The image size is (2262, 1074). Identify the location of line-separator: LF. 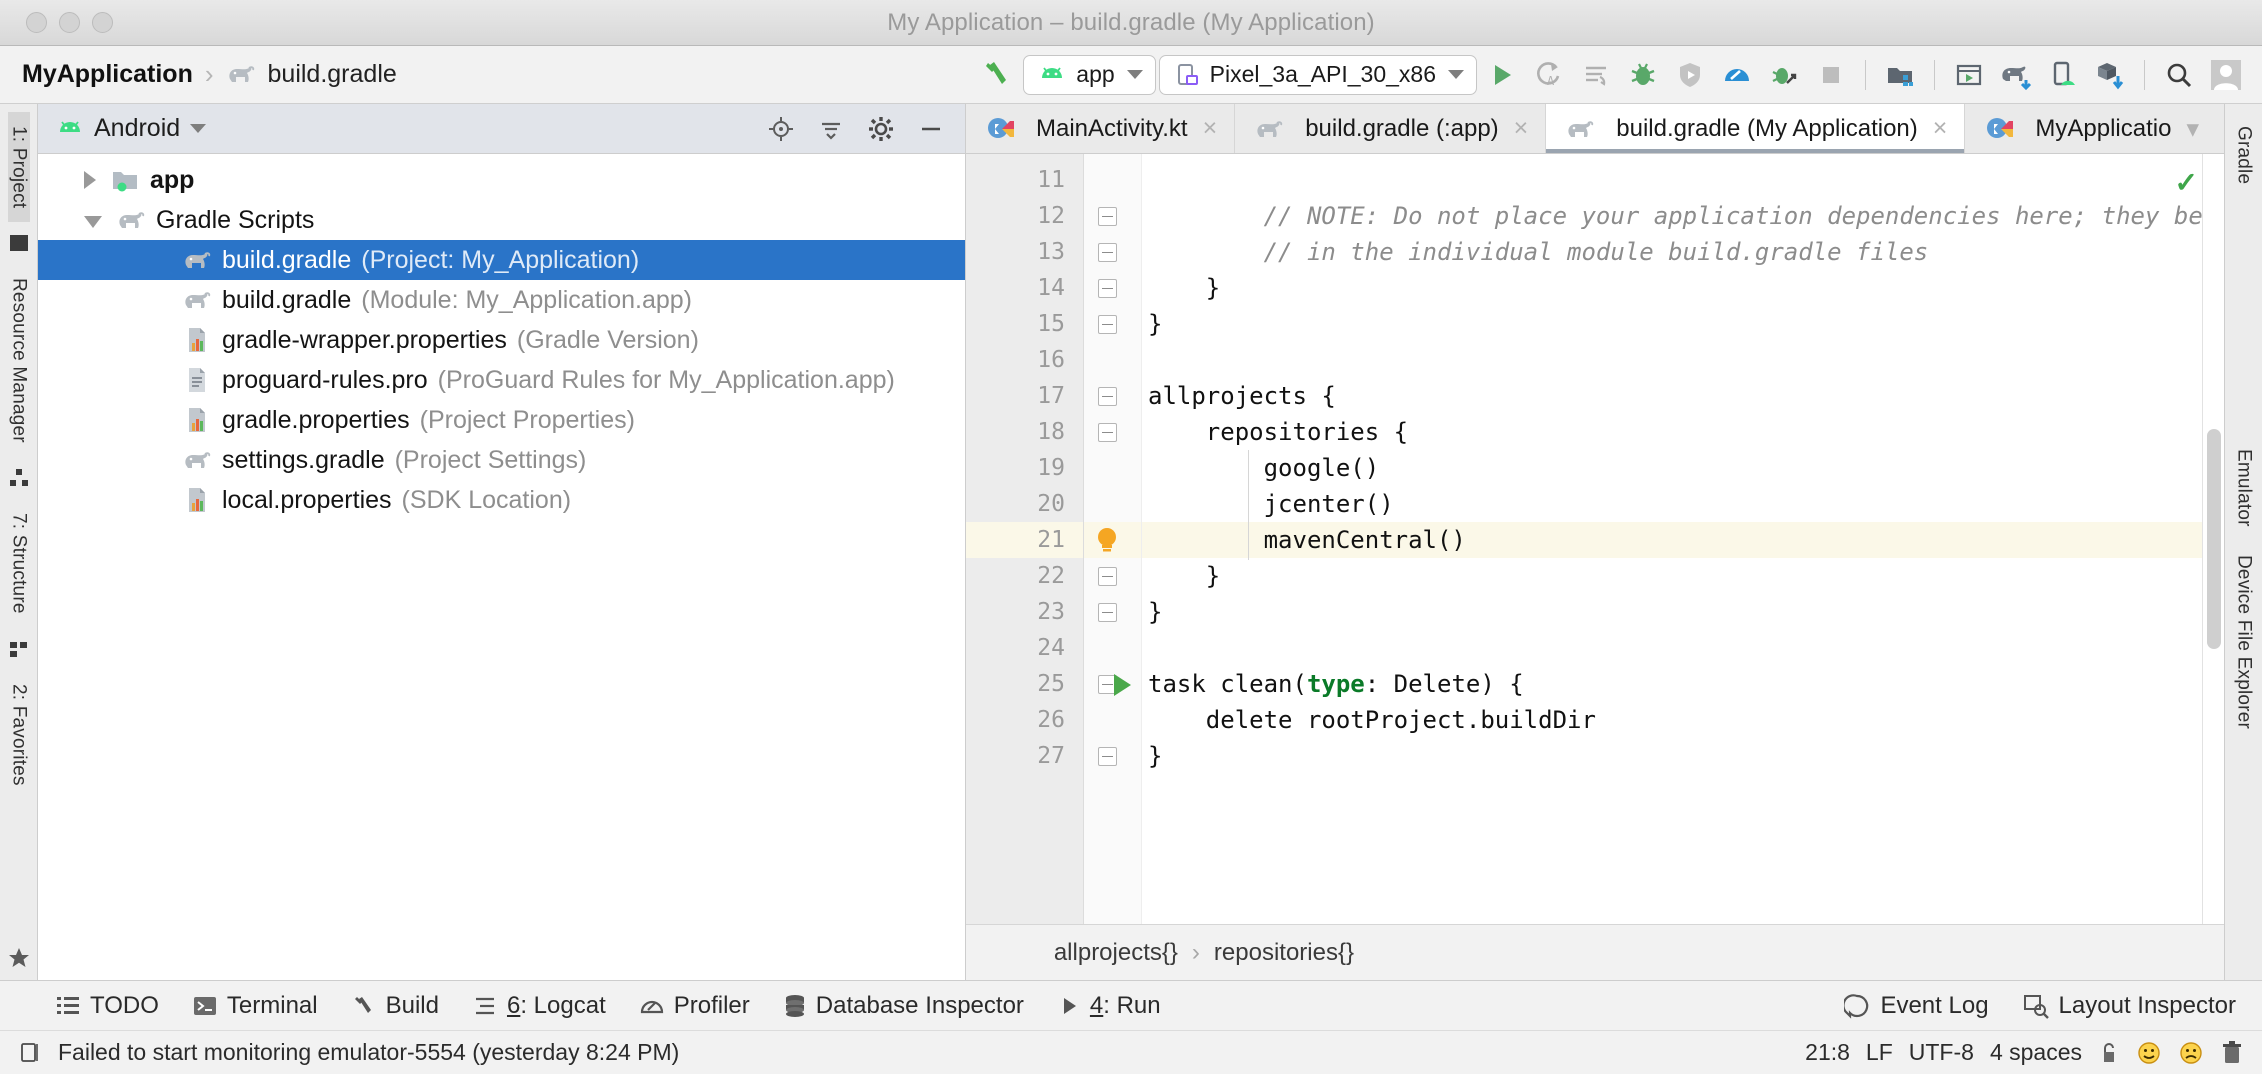
(1879, 1052).